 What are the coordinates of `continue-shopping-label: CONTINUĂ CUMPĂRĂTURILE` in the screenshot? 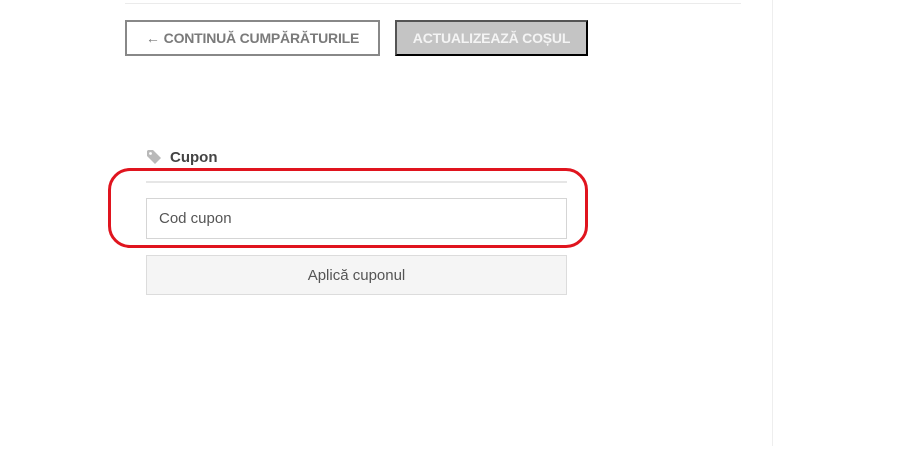 It's located at (261, 38).